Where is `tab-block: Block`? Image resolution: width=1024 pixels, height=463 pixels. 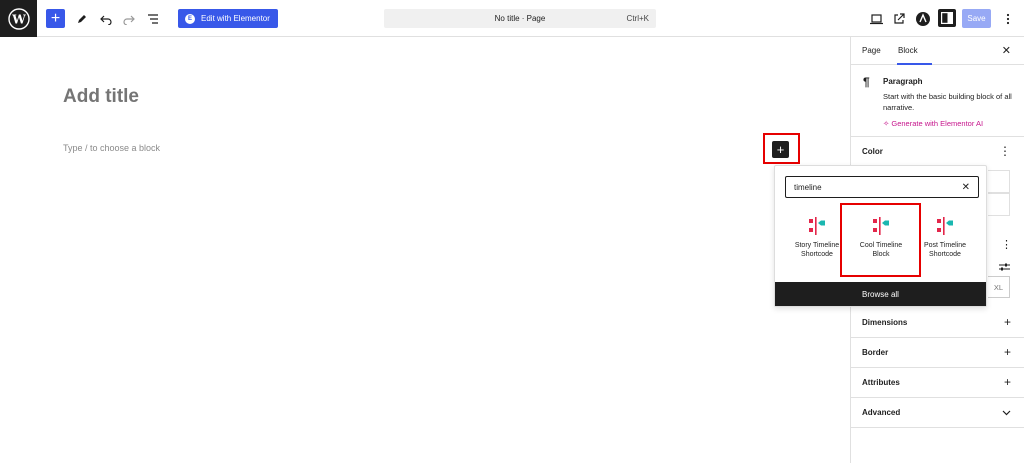
tab-block: Block is located at coordinates (908, 50).